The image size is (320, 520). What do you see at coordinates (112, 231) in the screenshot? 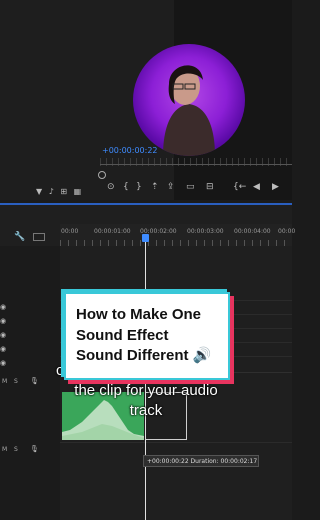
I see `ruler-tick: 00:00:01:00` at bounding box center [112, 231].